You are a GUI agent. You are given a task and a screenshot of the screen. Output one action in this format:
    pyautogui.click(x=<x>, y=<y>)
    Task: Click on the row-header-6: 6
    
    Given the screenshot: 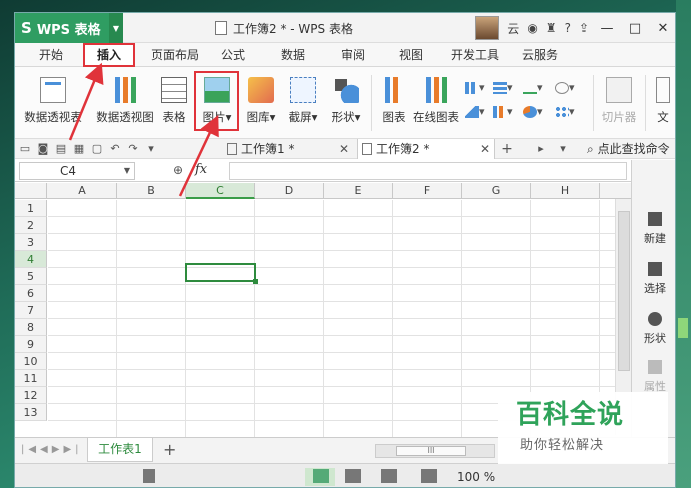 What is the action you would take?
    pyautogui.click(x=31, y=293)
    